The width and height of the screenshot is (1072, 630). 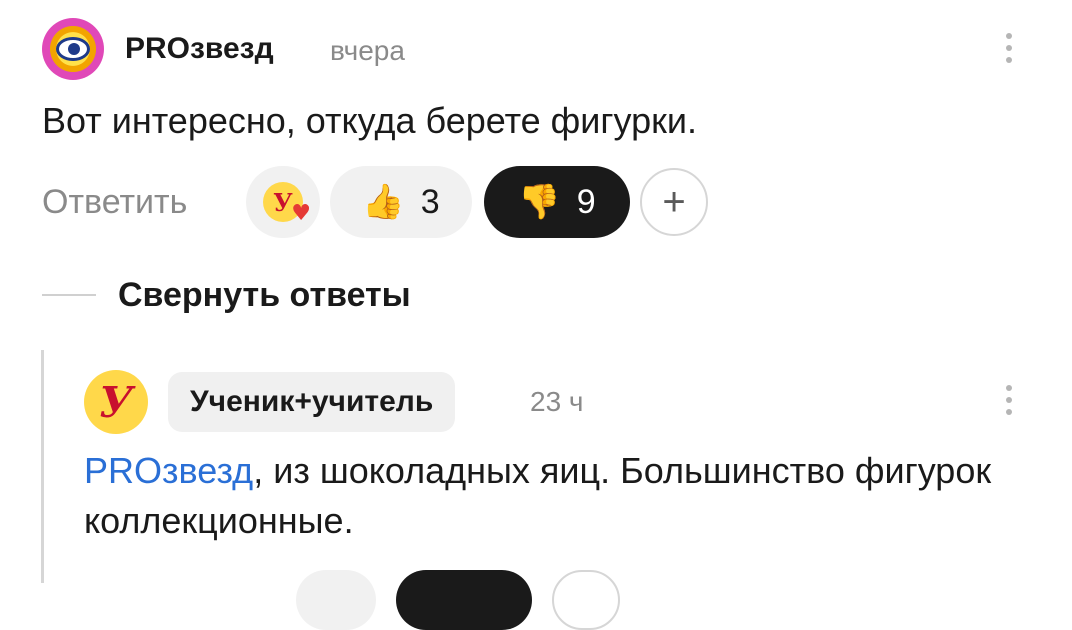 I want to click on reaction-like: 👍 3, so click(x=401, y=202).